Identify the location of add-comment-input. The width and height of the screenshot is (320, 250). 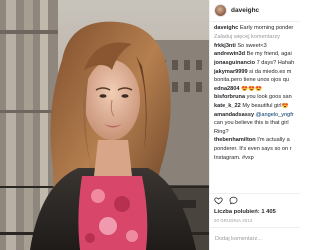
(255, 239).